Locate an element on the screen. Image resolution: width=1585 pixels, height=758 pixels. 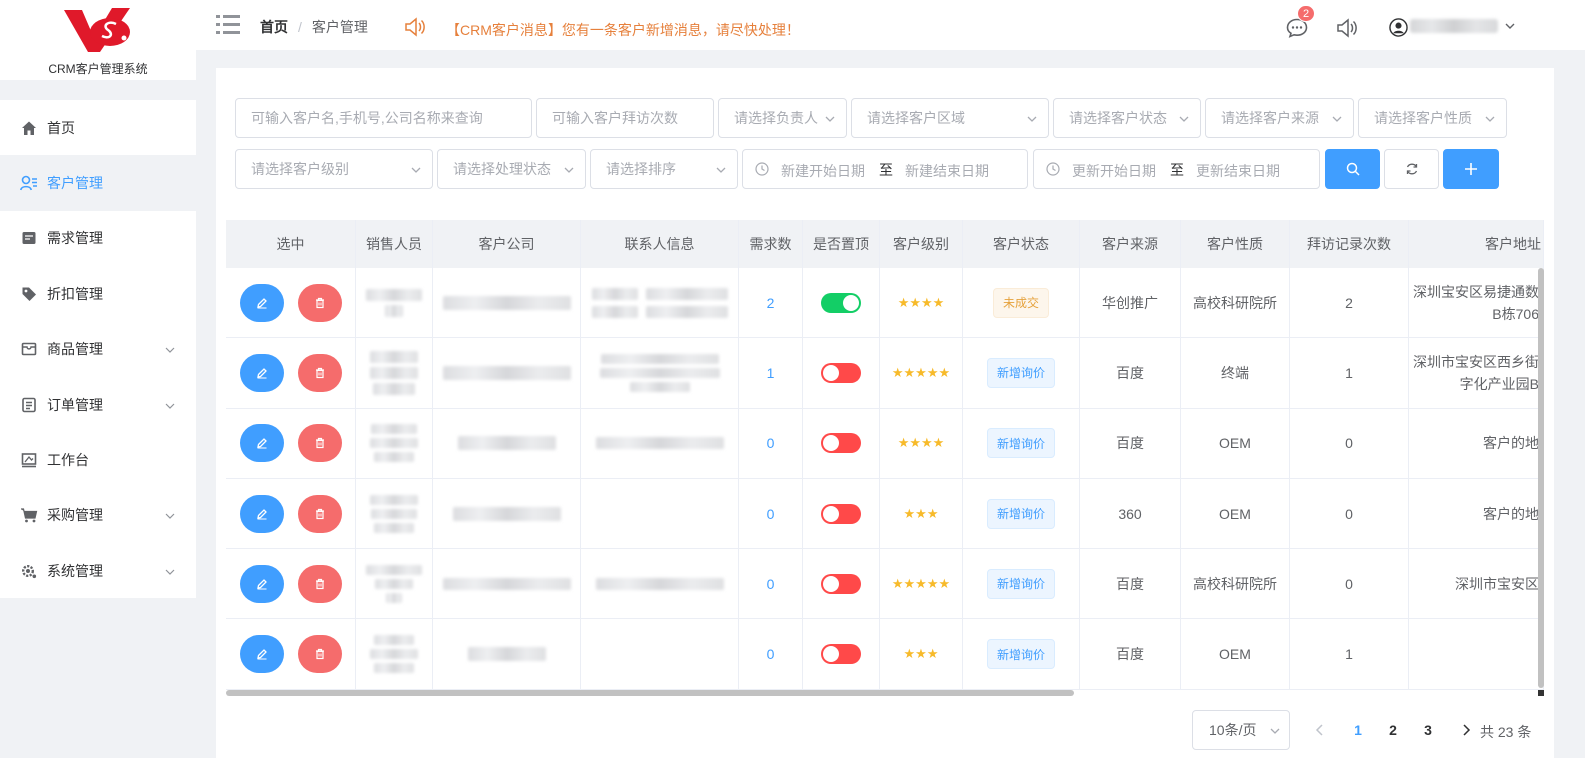
process-status-select: 请选择处理状态 is located at coordinates (511, 169).